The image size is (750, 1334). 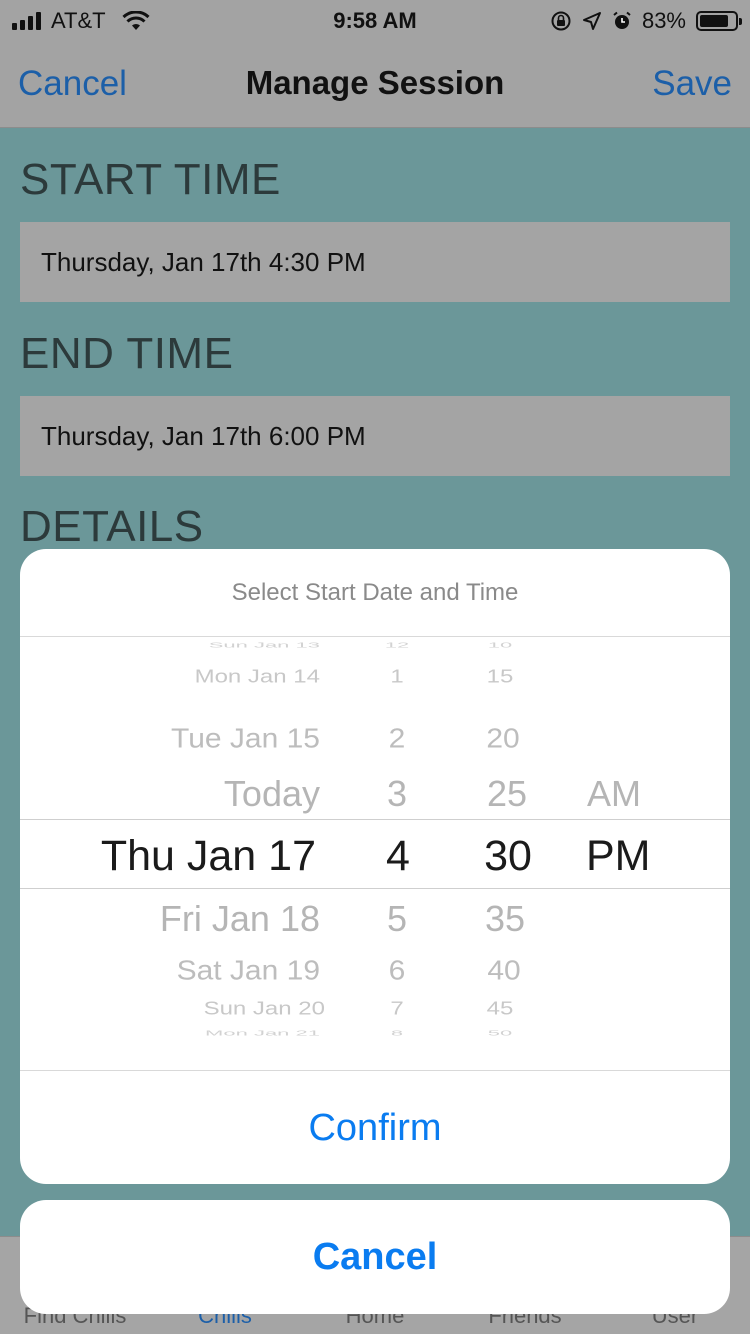 I want to click on battery-percent: 83%, so click(x=663, y=20).